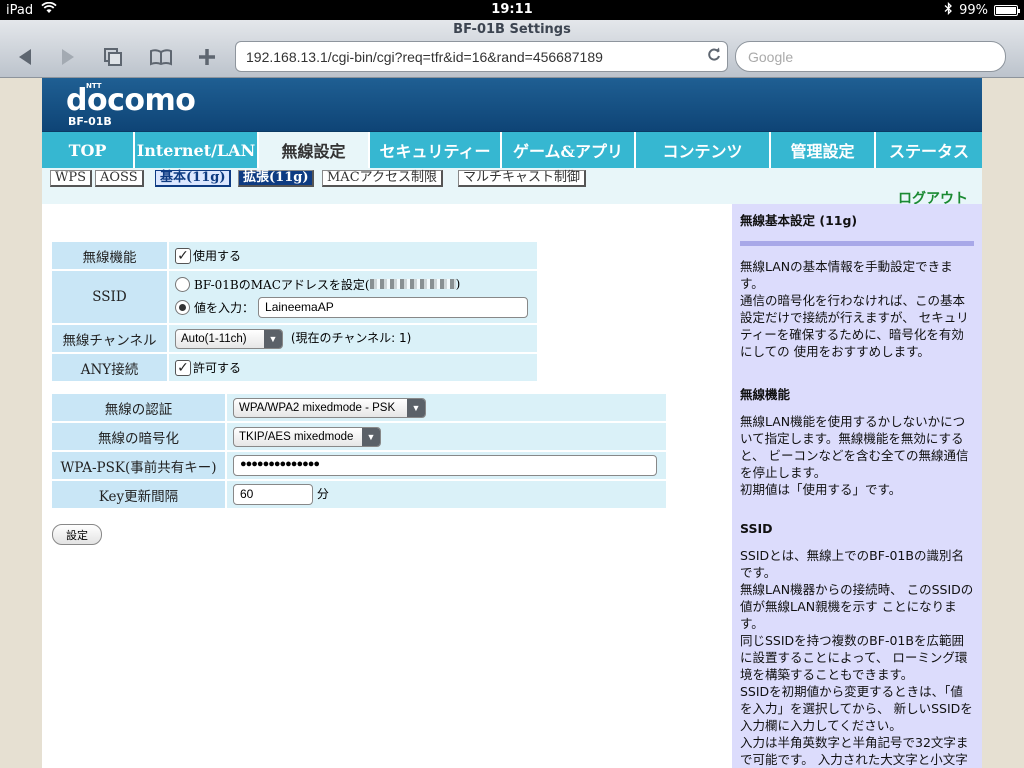 This screenshot has width=1024, height=768. I want to click on bluetooth-icon, so click(948, 10).